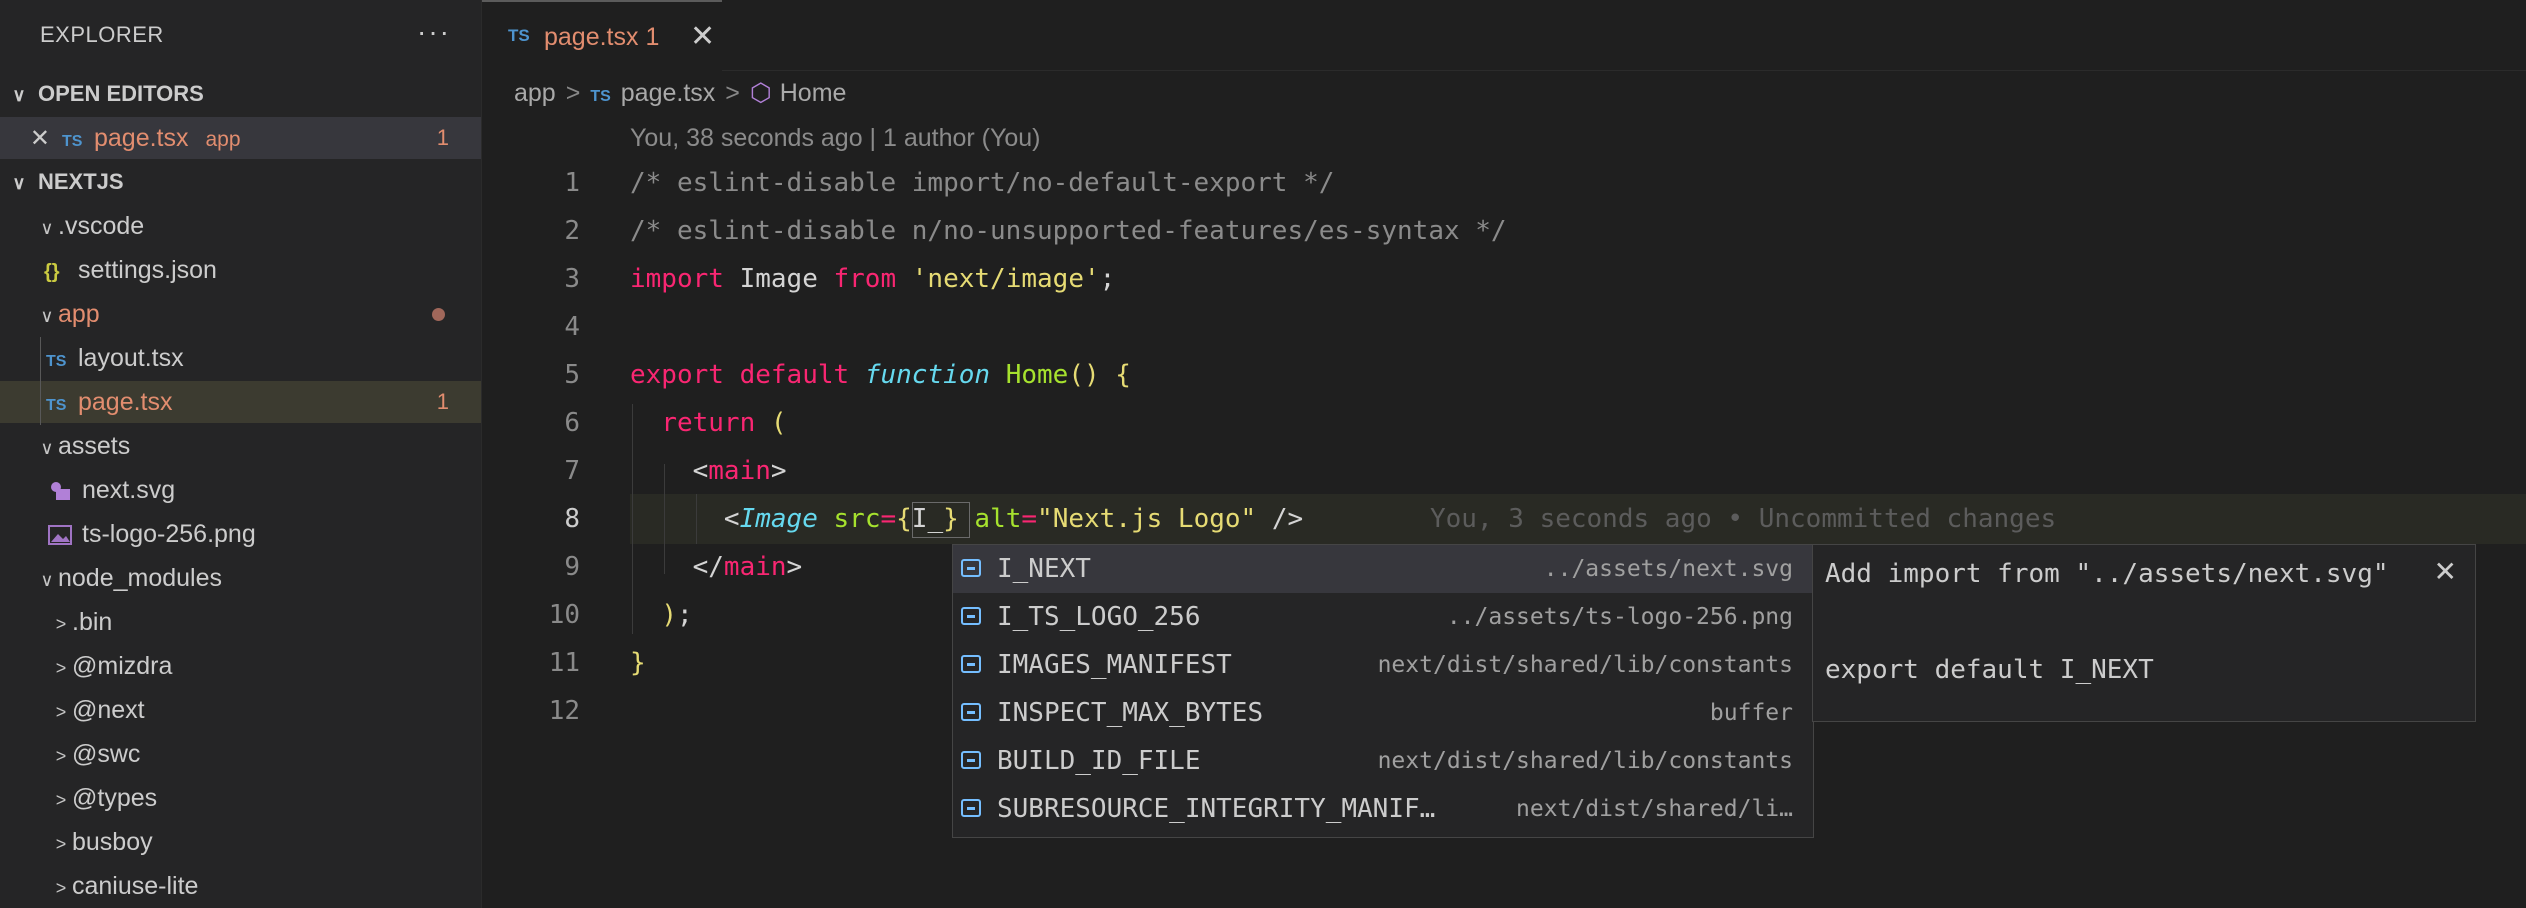  What do you see at coordinates (941, 520) in the screenshot?
I see `text-cursor-highlight` at bounding box center [941, 520].